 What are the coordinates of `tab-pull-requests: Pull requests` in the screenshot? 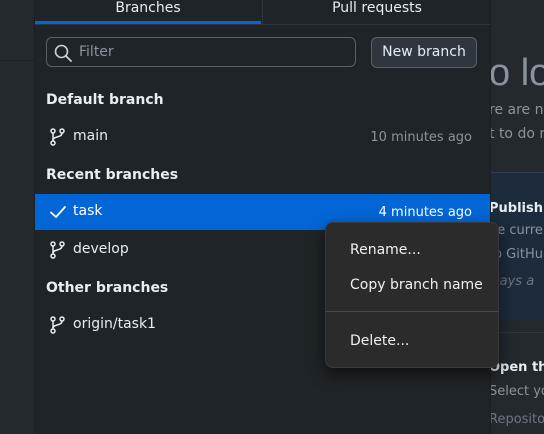 It's located at (376, 12).